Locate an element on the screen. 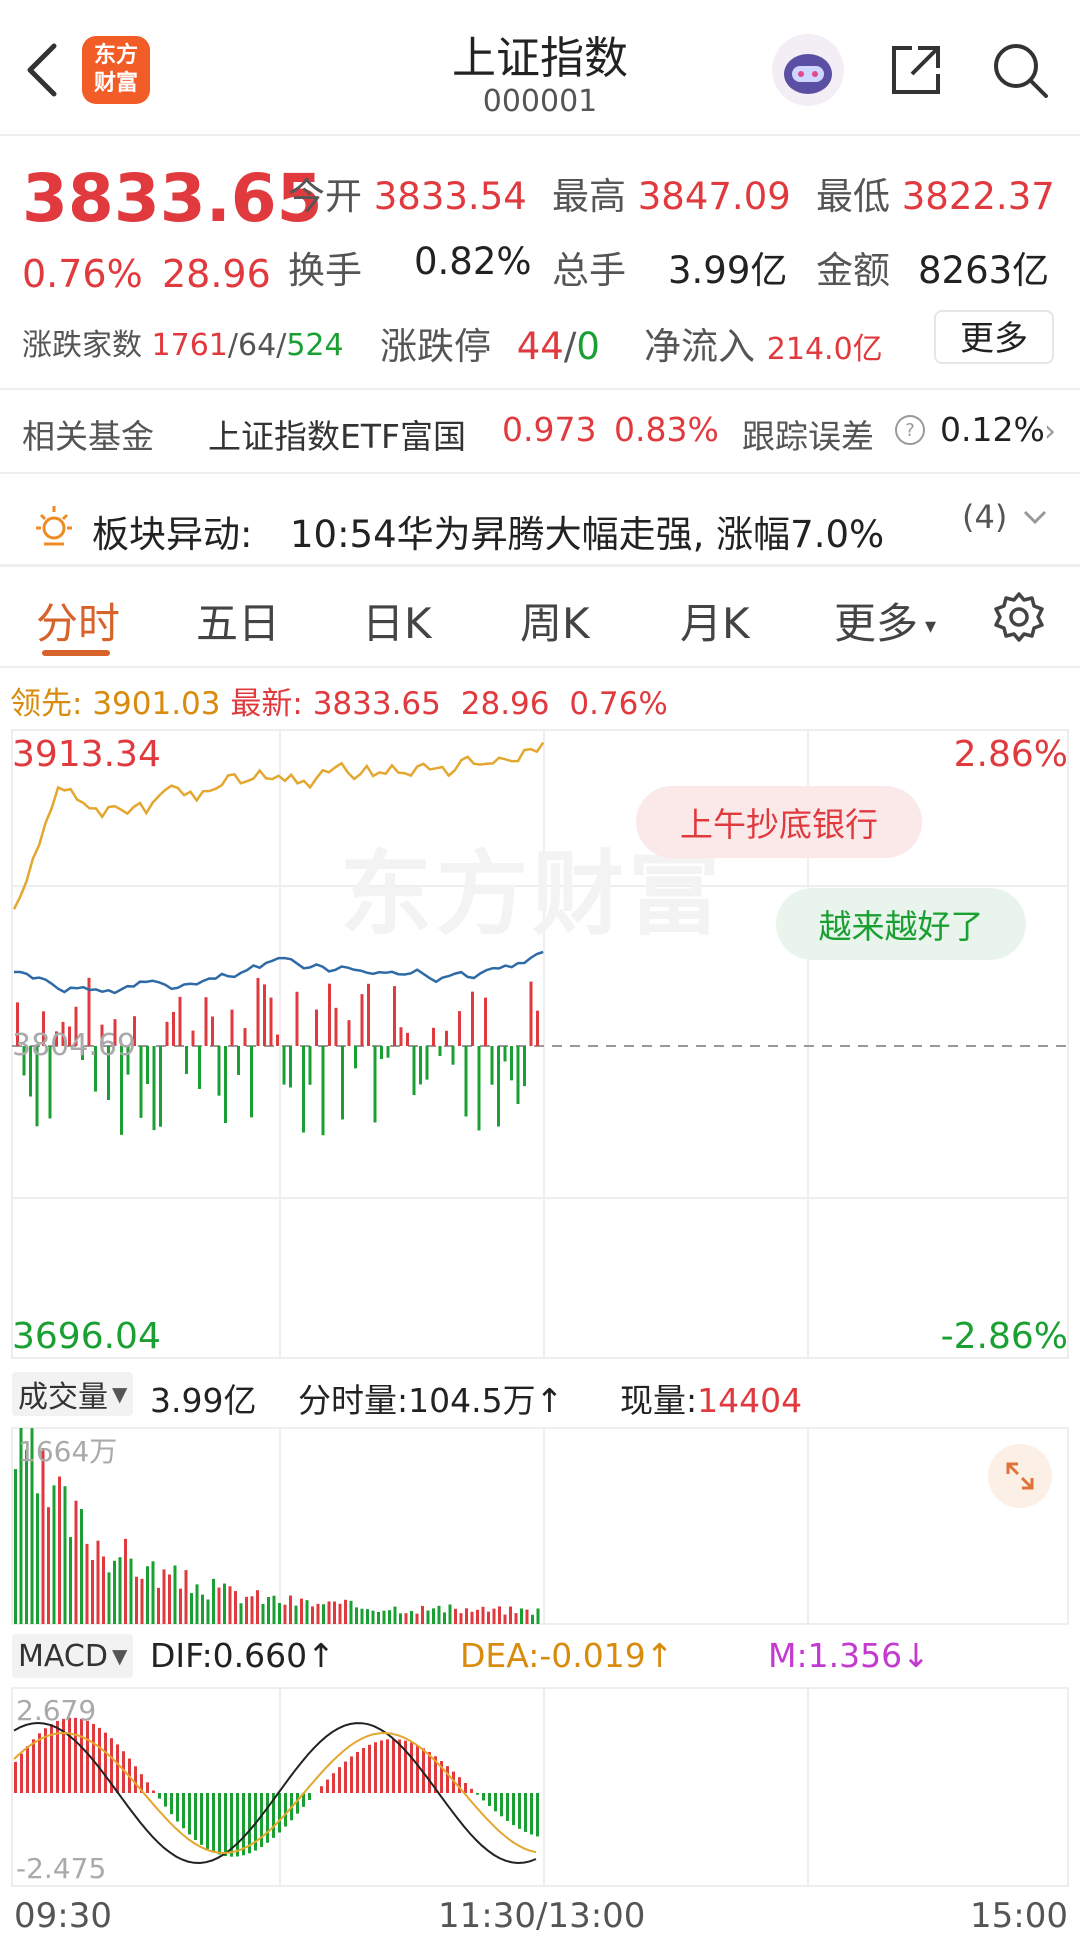  chevron-right-icon: › is located at coordinates (1050, 431).